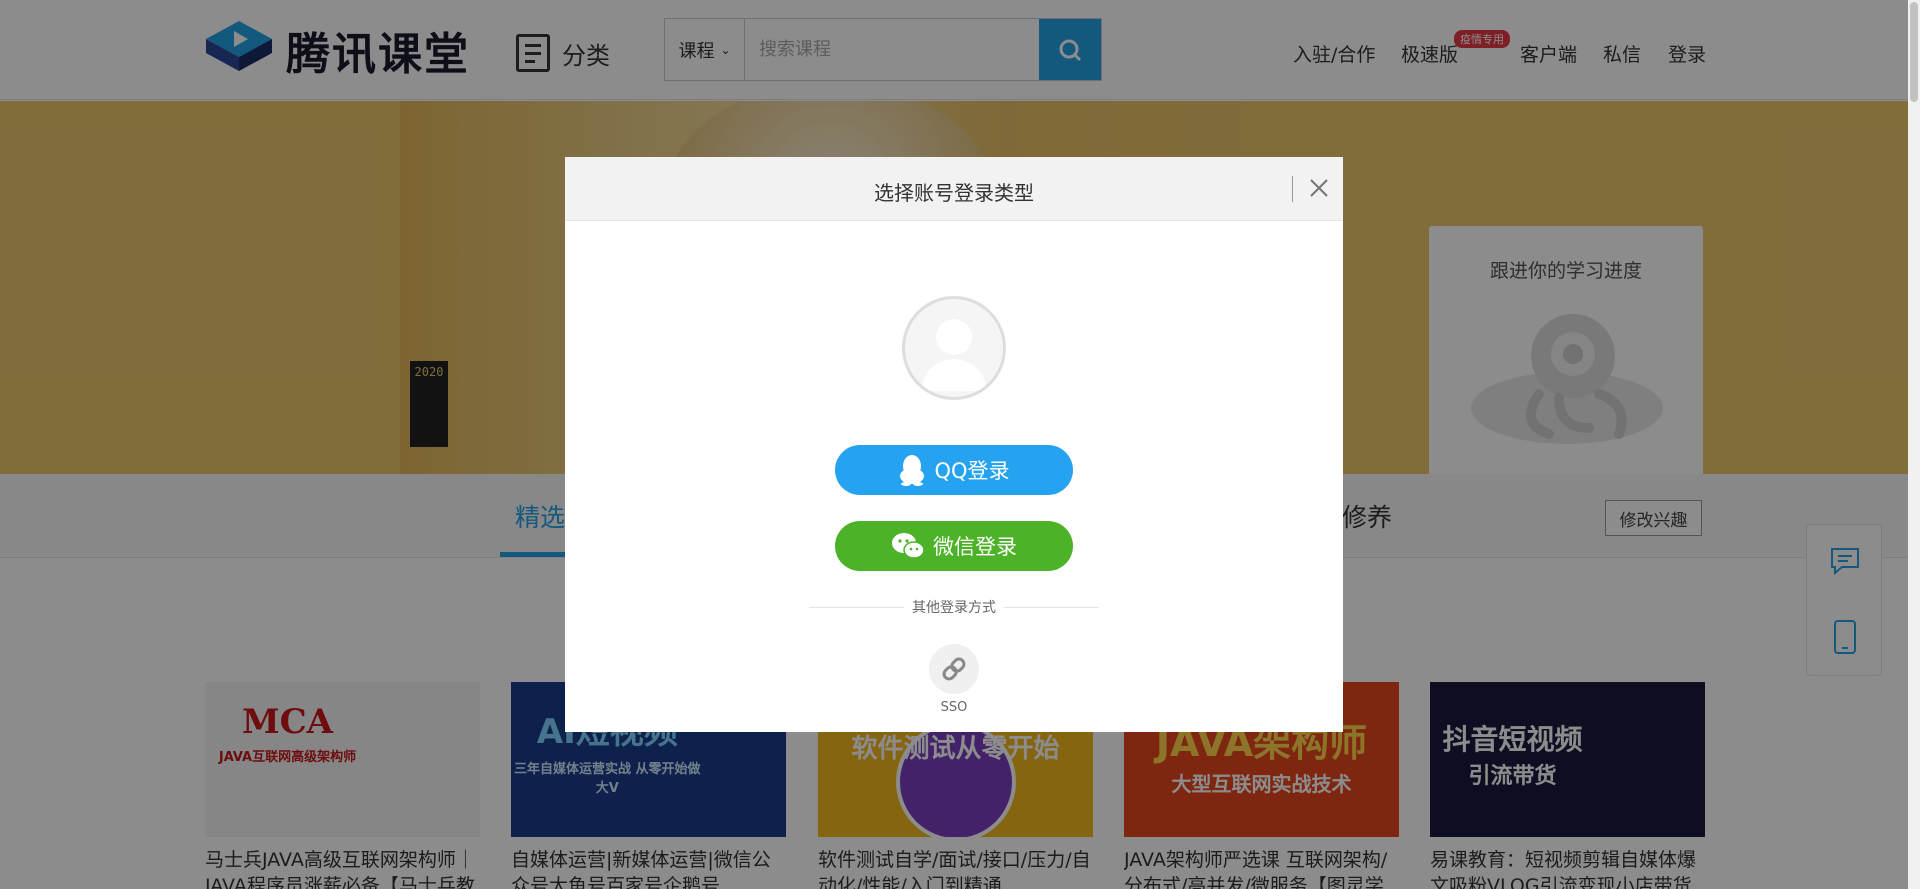 This screenshot has width=1920, height=889. I want to click on header-divider, so click(1292, 189).